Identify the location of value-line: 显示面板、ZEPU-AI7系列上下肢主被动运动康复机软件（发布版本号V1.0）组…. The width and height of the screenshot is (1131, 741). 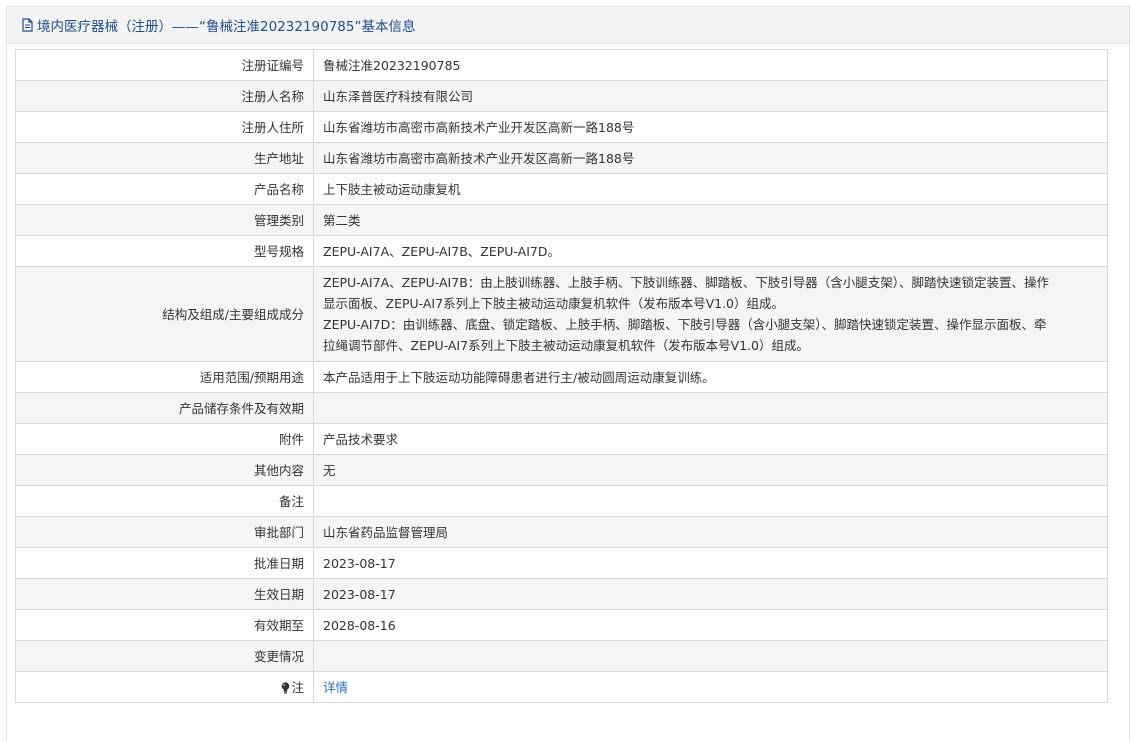
(554, 303).